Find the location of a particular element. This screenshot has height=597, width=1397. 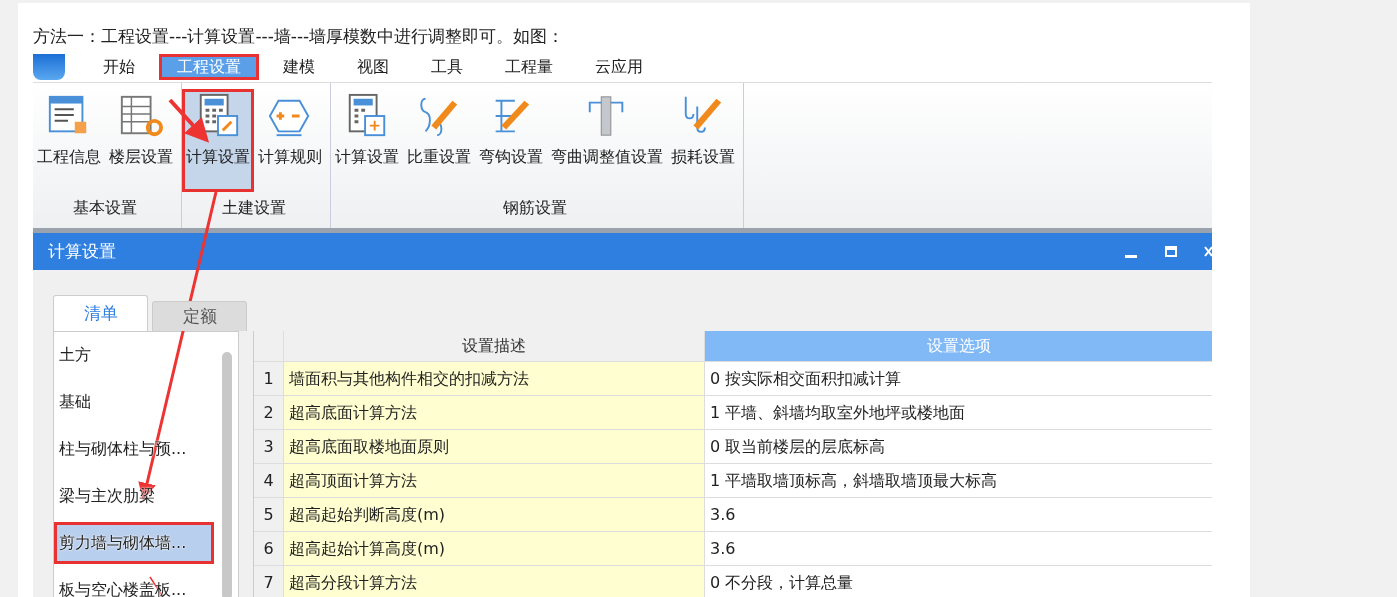

group-label: 基本设置 is located at coordinates (105, 208).